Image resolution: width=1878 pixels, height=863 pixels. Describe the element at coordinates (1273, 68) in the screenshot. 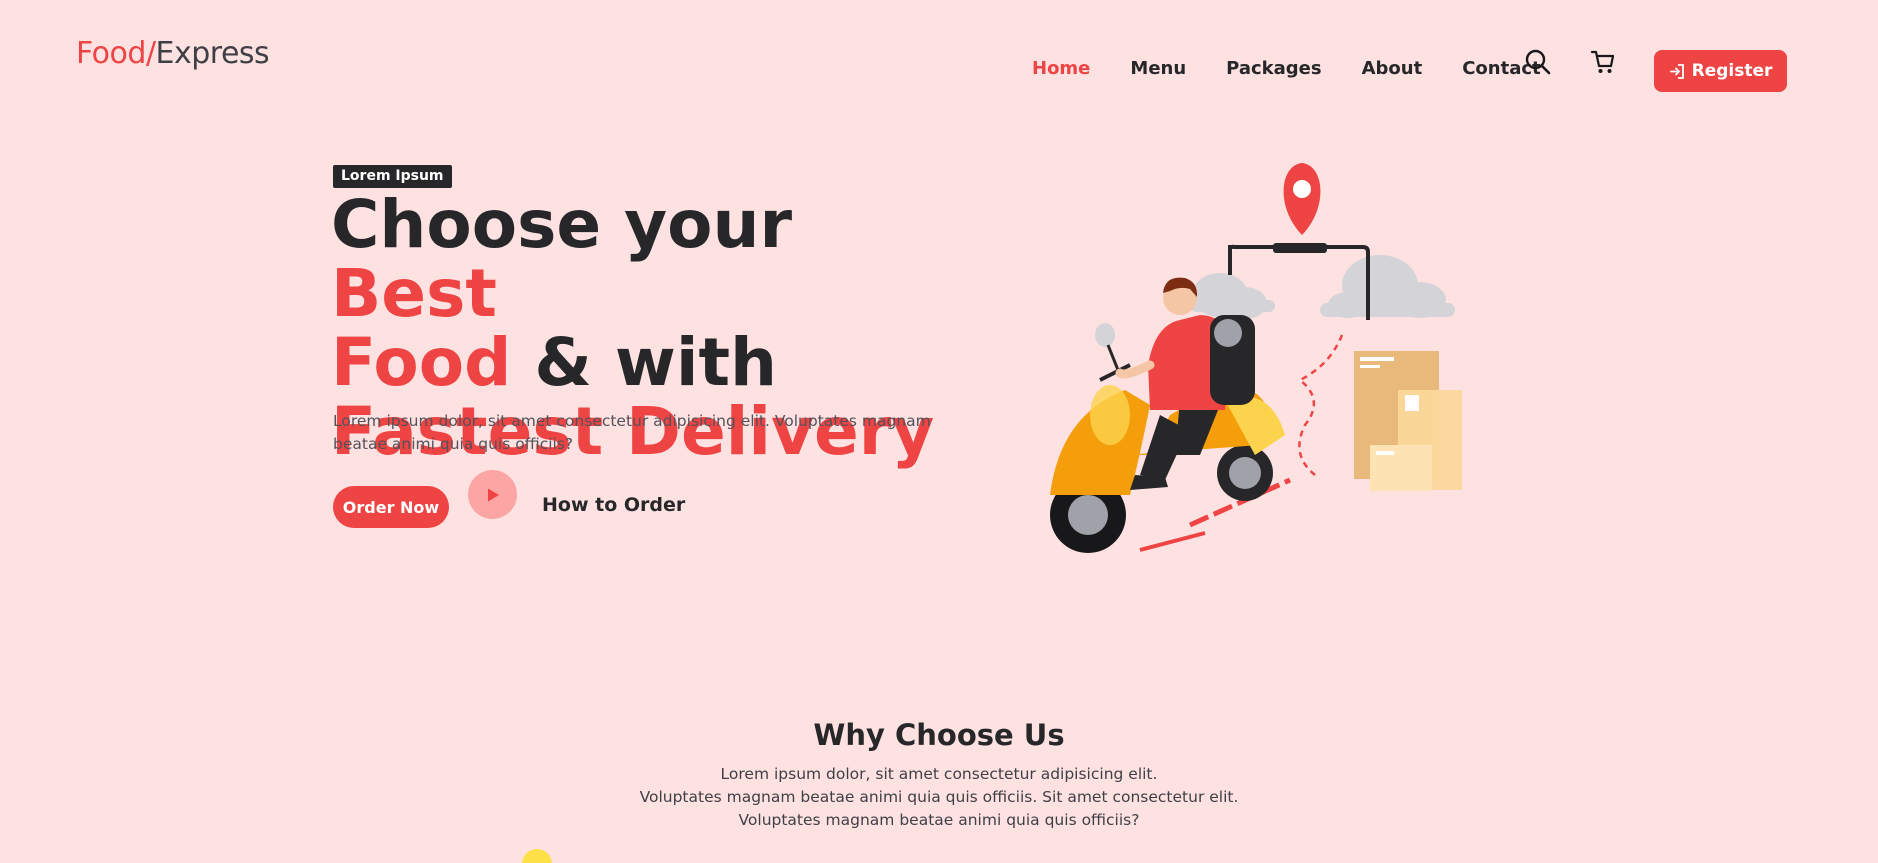

I see `nav-item-packages: Packages` at that location.